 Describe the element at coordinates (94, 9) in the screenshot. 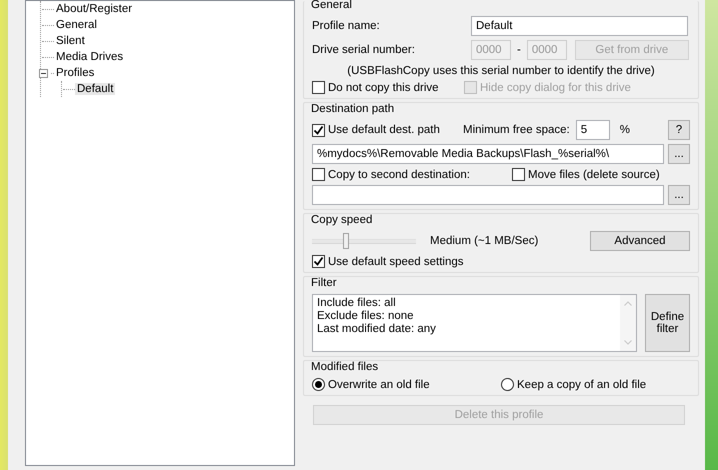

I see `tree-item: About/Register` at that location.